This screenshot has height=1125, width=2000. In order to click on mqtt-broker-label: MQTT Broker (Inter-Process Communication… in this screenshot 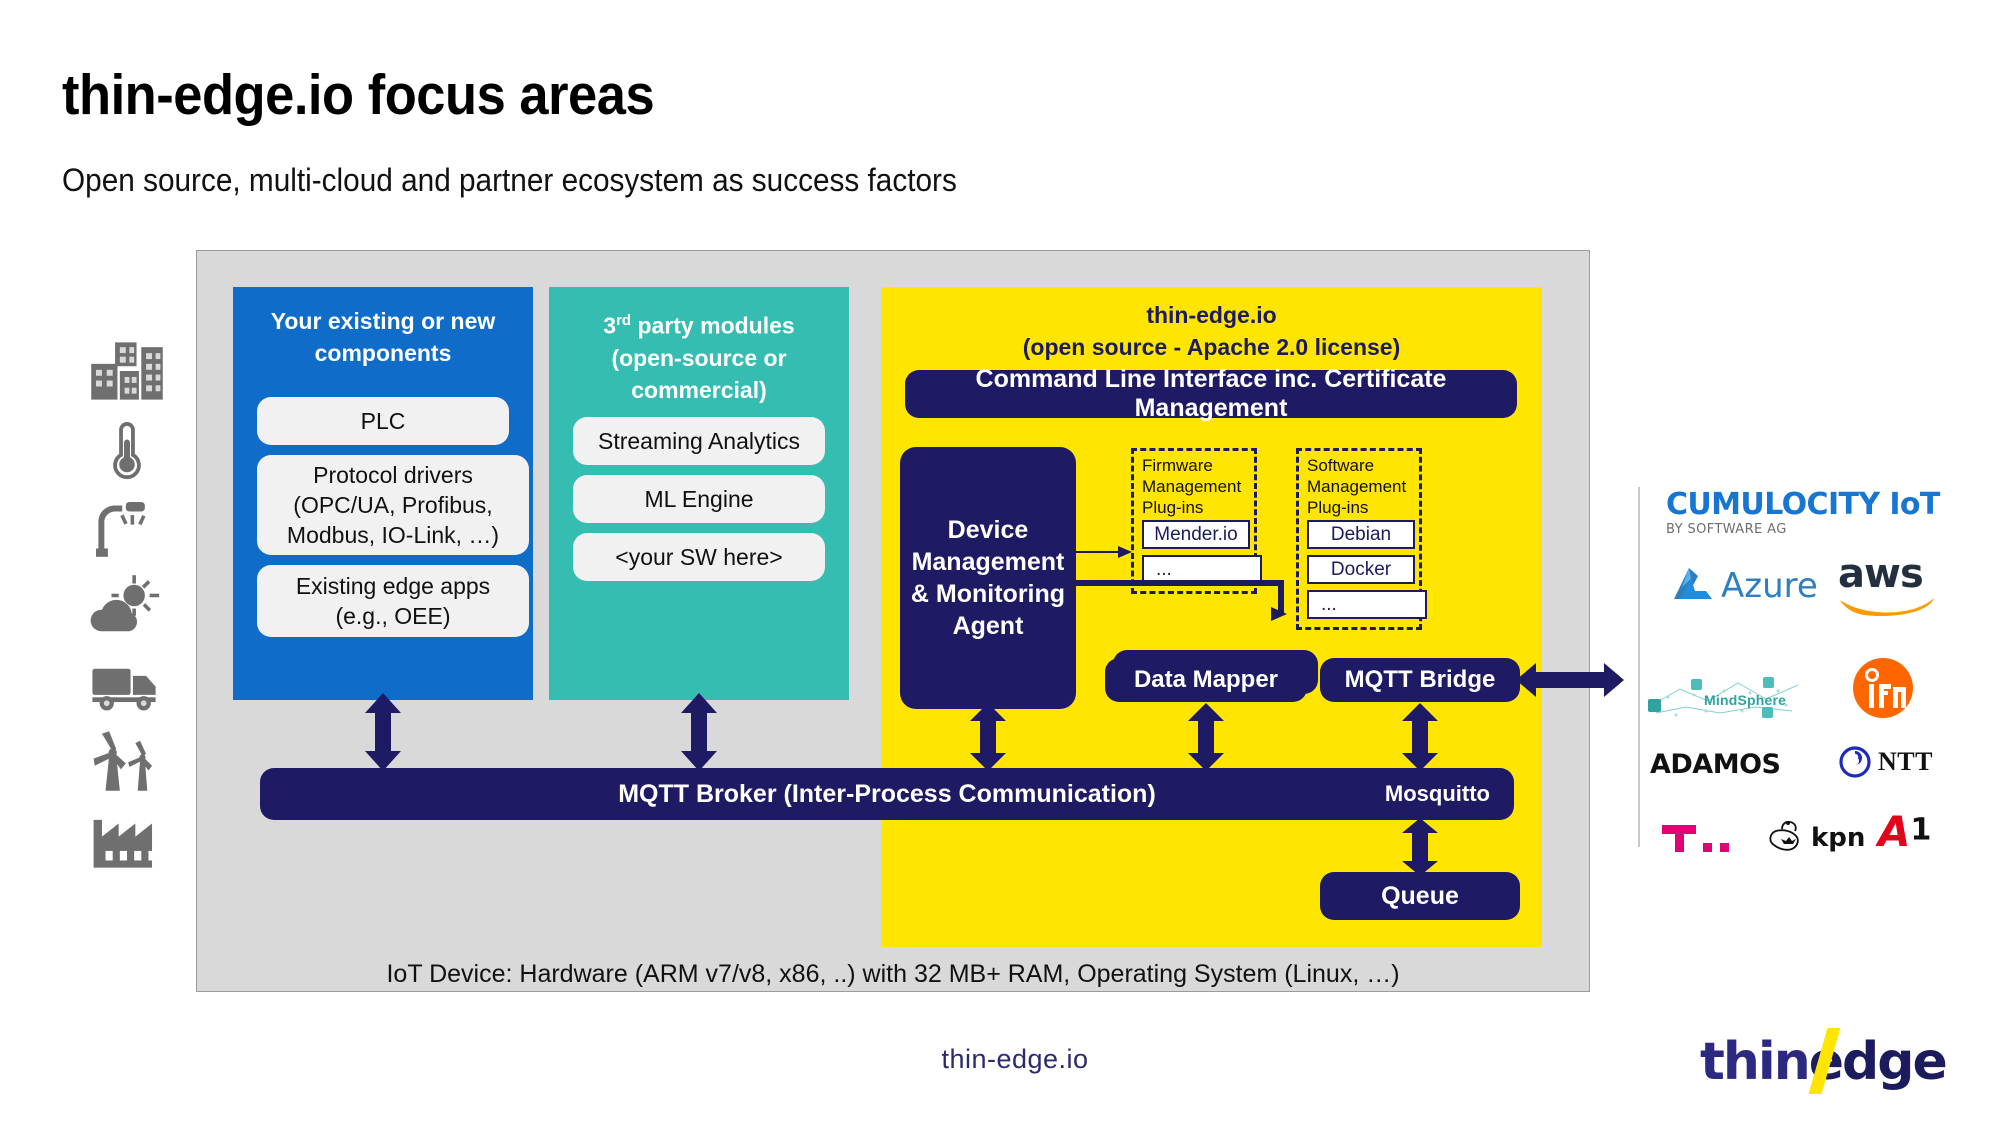, I will do `click(887, 793)`.